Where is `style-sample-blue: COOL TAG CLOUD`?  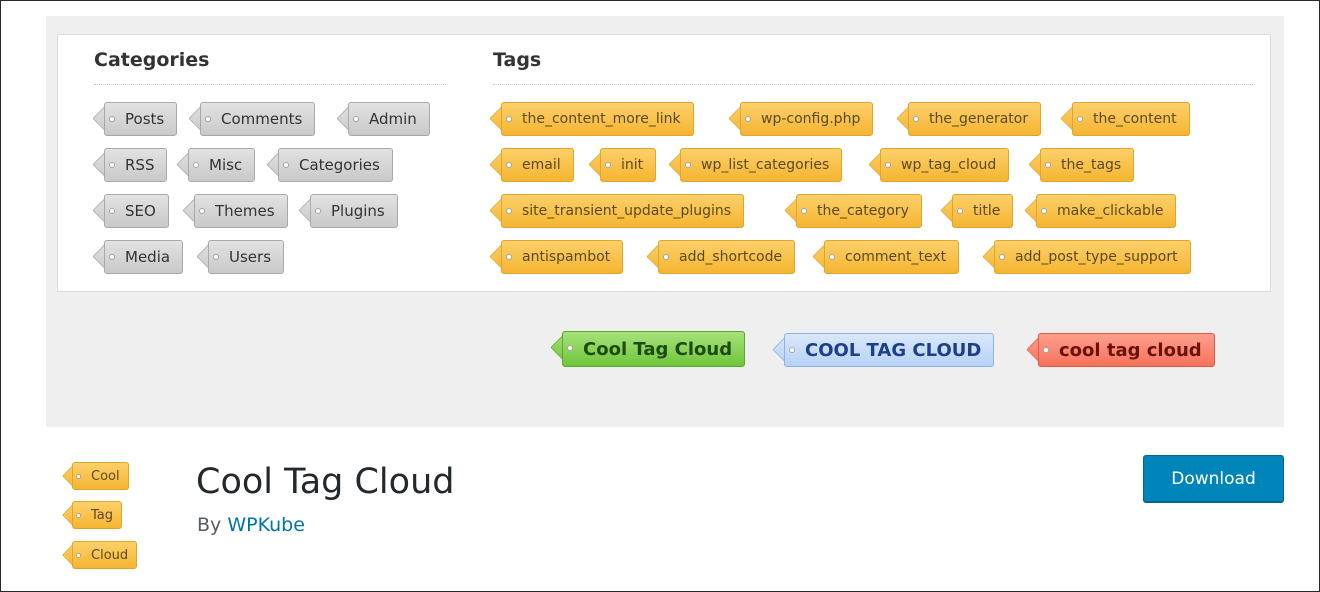
style-sample-blue: COOL TAG CLOUD is located at coordinates (889, 350).